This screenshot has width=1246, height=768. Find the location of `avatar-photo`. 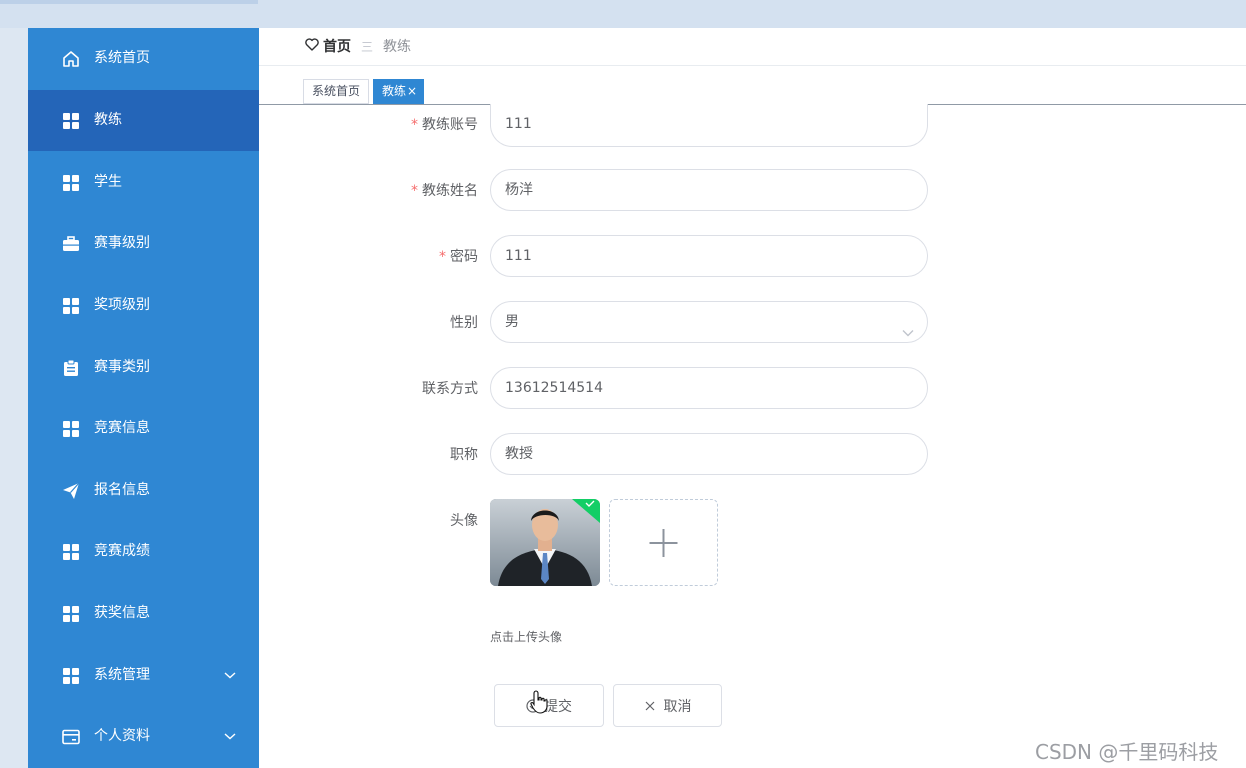

avatar-photo is located at coordinates (545, 542).